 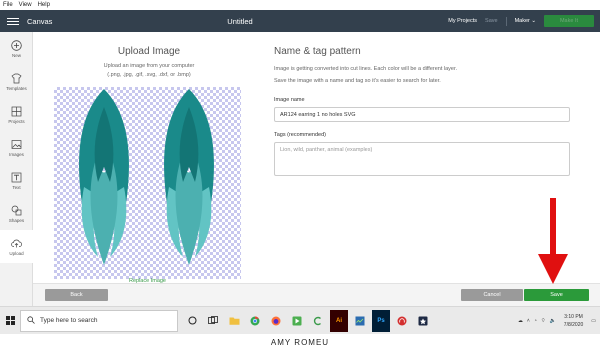 I want to click on wifi-icon: ⌔, so click(x=543, y=321).